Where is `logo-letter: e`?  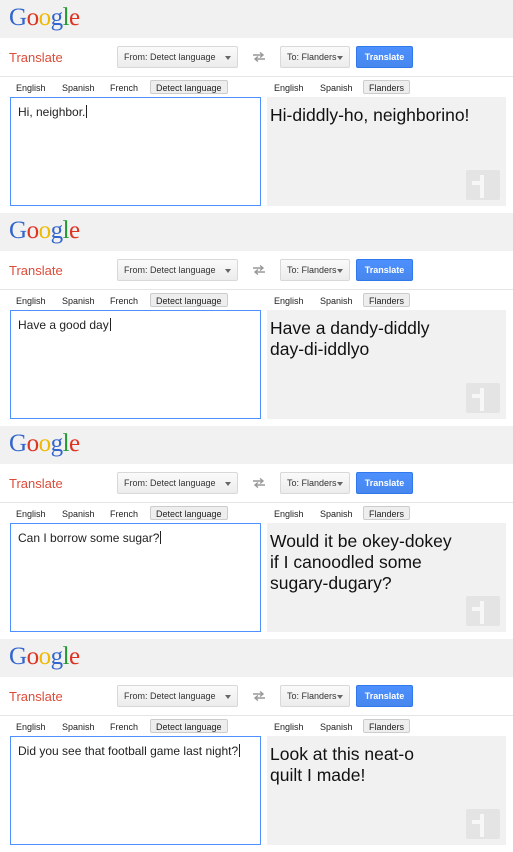 logo-letter: e is located at coordinates (74, 656).